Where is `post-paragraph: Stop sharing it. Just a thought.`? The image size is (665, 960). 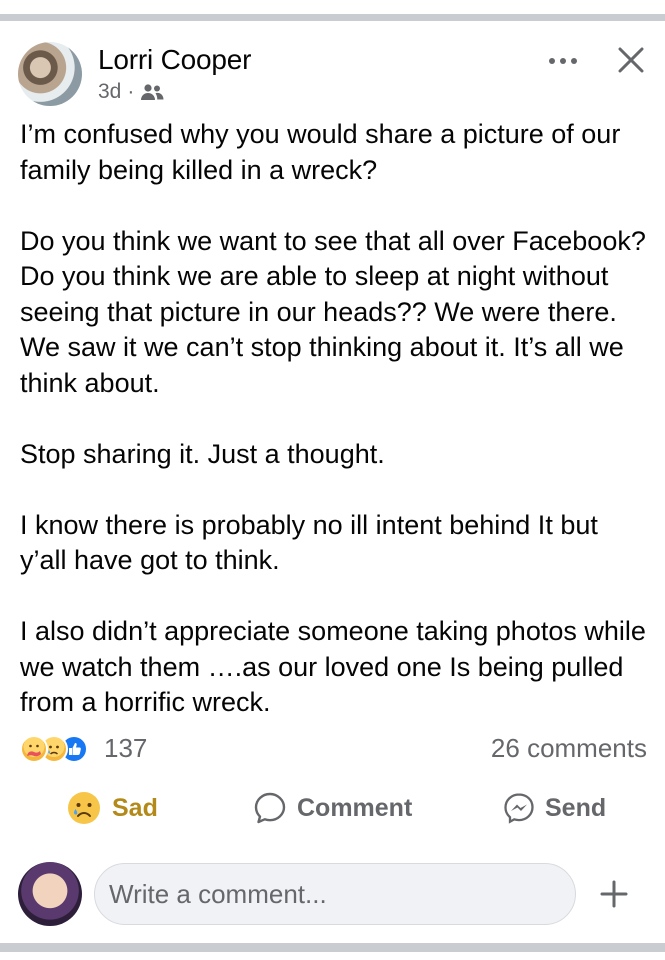 post-paragraph: Stop sharing it. Just a thought. is located at coordinates (202, 453).